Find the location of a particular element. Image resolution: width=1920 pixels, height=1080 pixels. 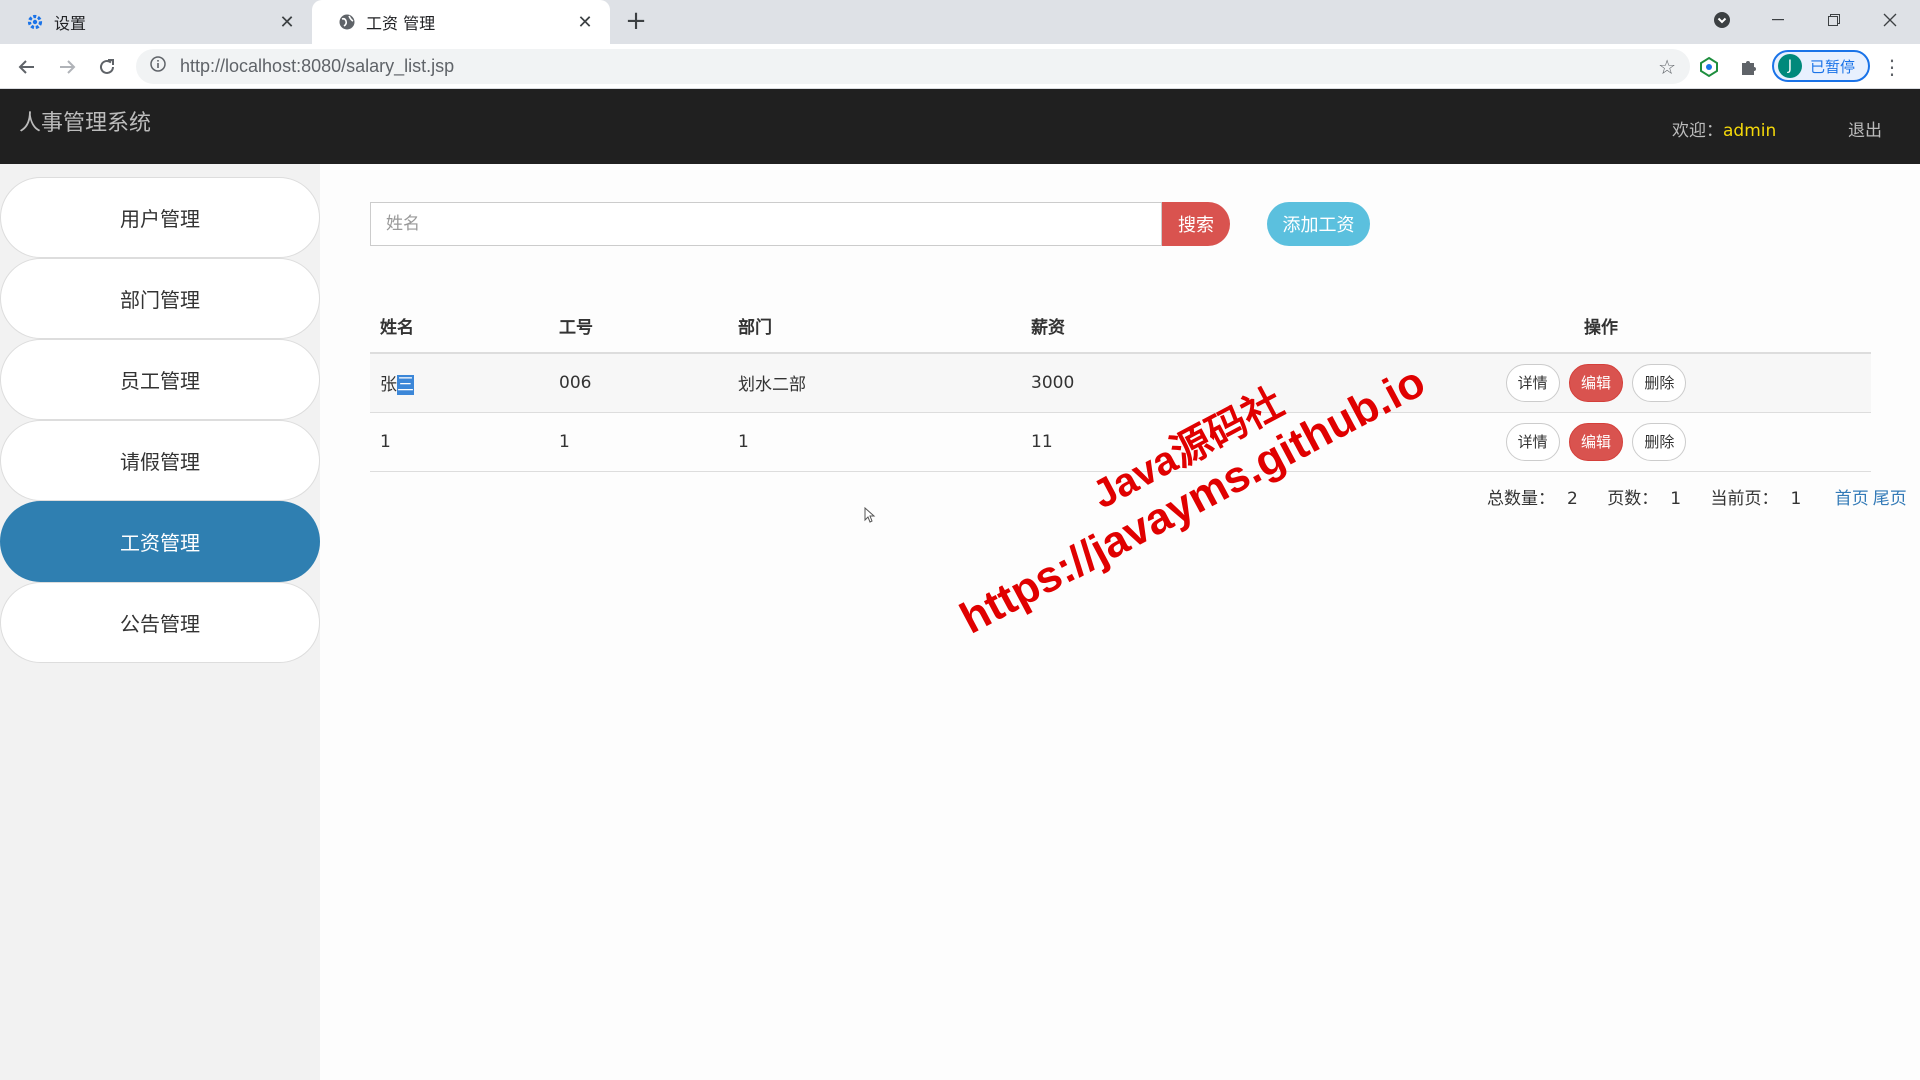

cell-emp-no: 1 is located at coordinates (638, 442).